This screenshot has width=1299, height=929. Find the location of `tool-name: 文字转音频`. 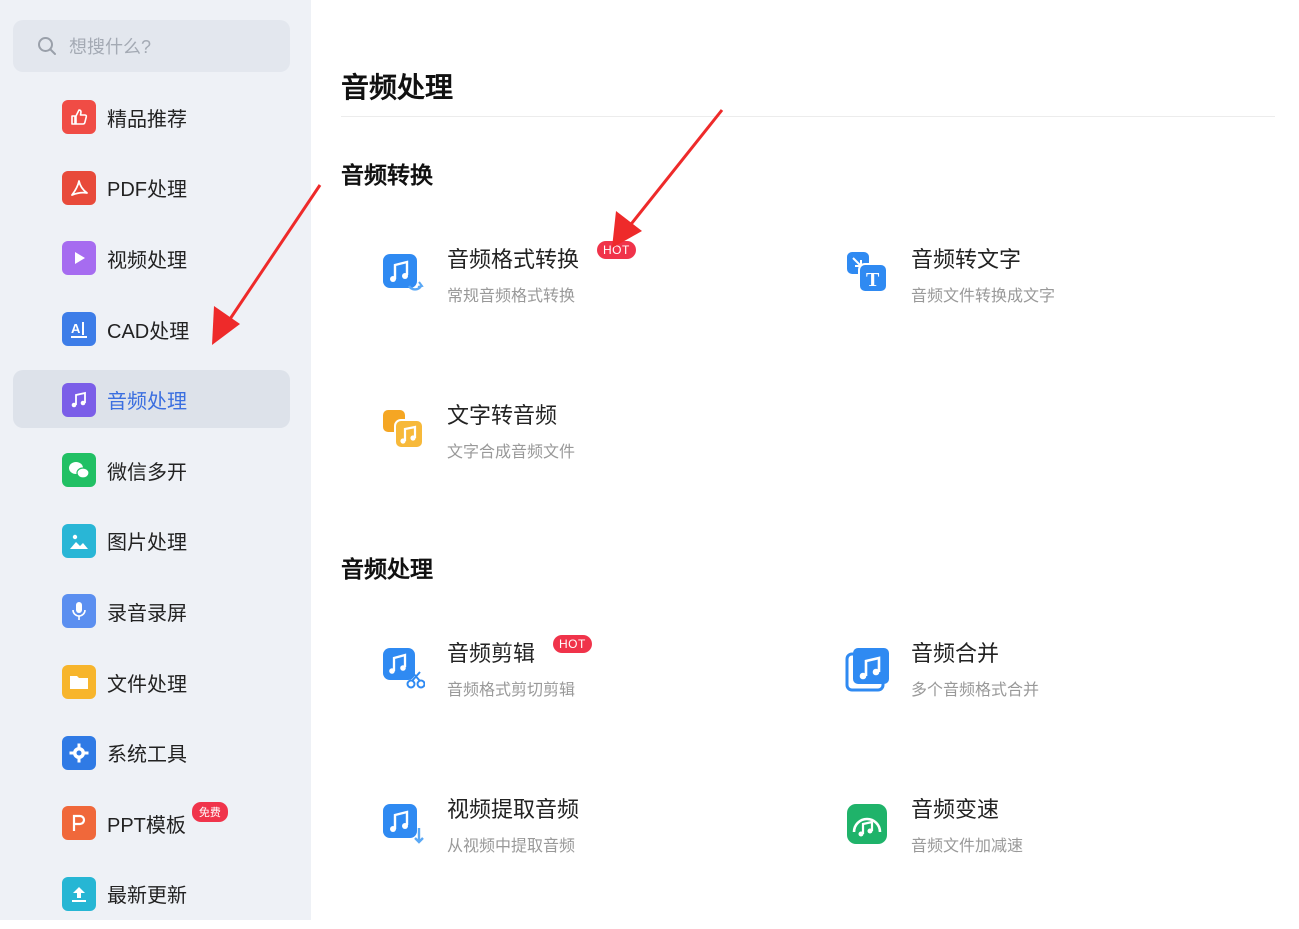

tool-name: 文字转音频 is located at coordinates (502, 415).